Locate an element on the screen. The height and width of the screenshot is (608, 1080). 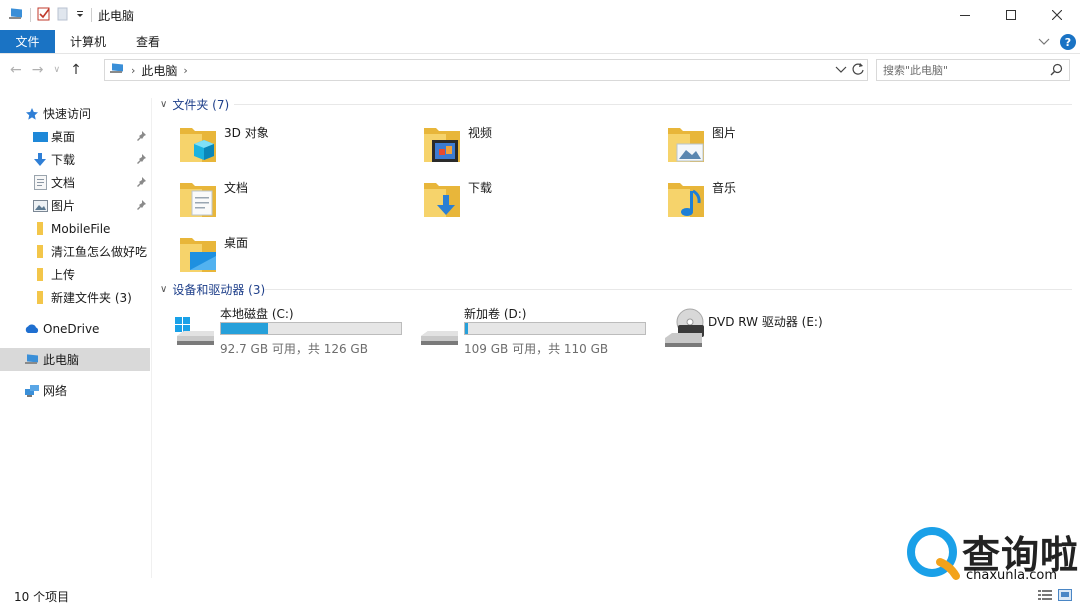
sidebar-item-pictures: 图片 is located at coordinates (75, 205).